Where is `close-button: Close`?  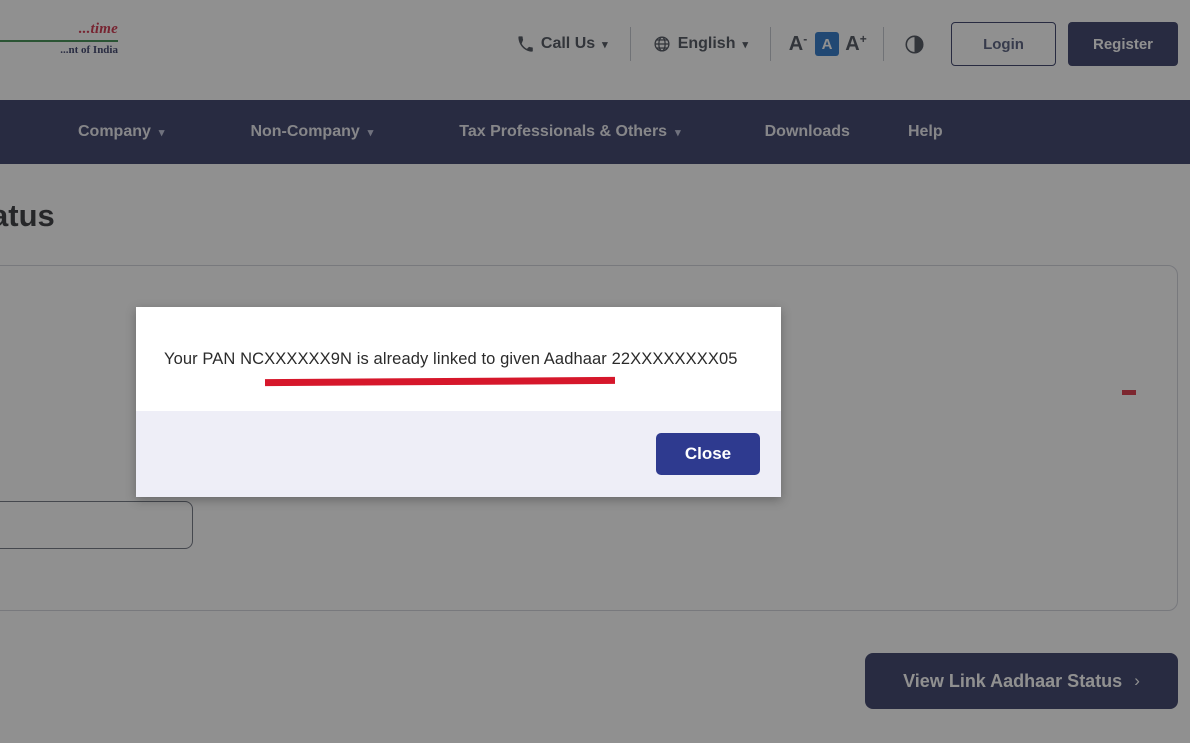 close-button: Close is located at coordinates (708, 454).